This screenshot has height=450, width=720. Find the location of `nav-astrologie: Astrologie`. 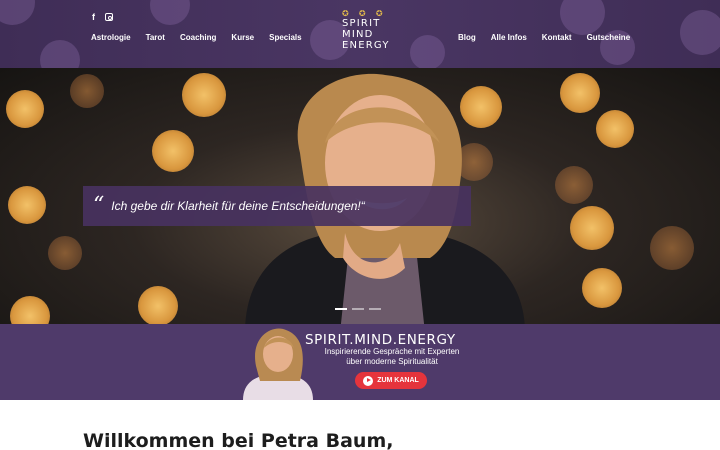

nav-astrologie: Astrologie is located at coordinates (111, 37).